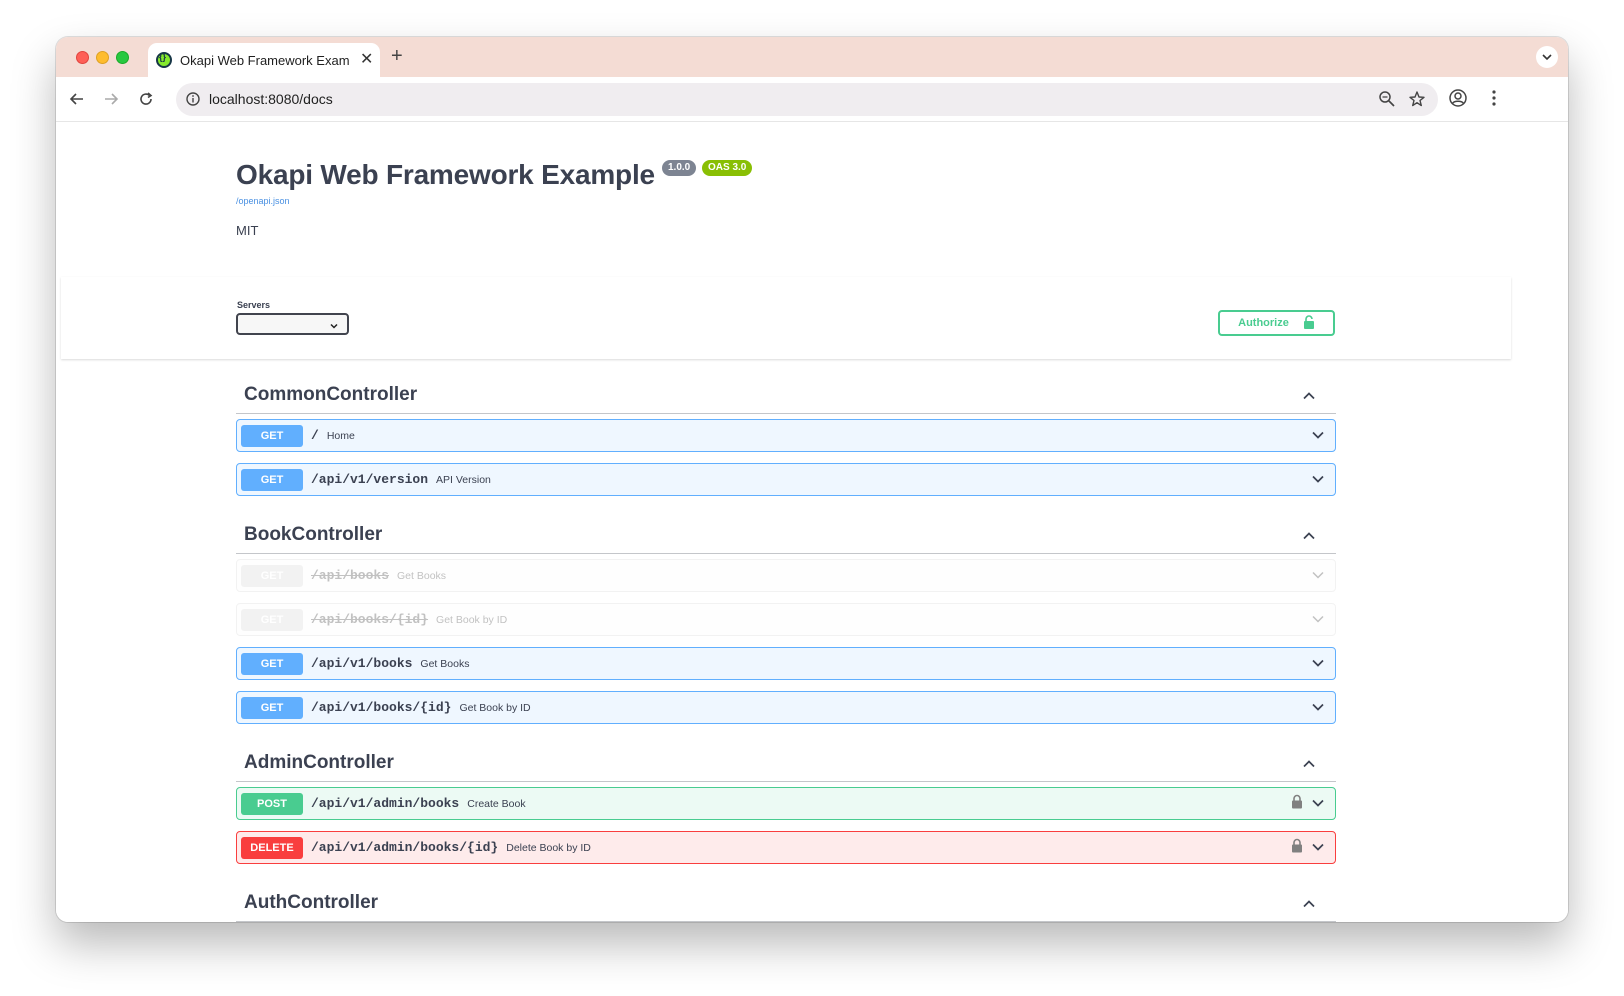  Describe the element at coordinates (405, 847) in the screenshot. I see `operation-path: /api/v1/admin/books/{id}` at that location.